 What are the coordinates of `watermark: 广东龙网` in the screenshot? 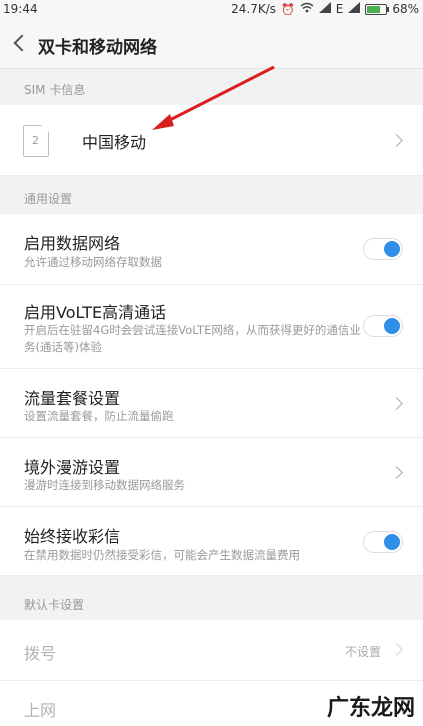 It's located at (370, 708).